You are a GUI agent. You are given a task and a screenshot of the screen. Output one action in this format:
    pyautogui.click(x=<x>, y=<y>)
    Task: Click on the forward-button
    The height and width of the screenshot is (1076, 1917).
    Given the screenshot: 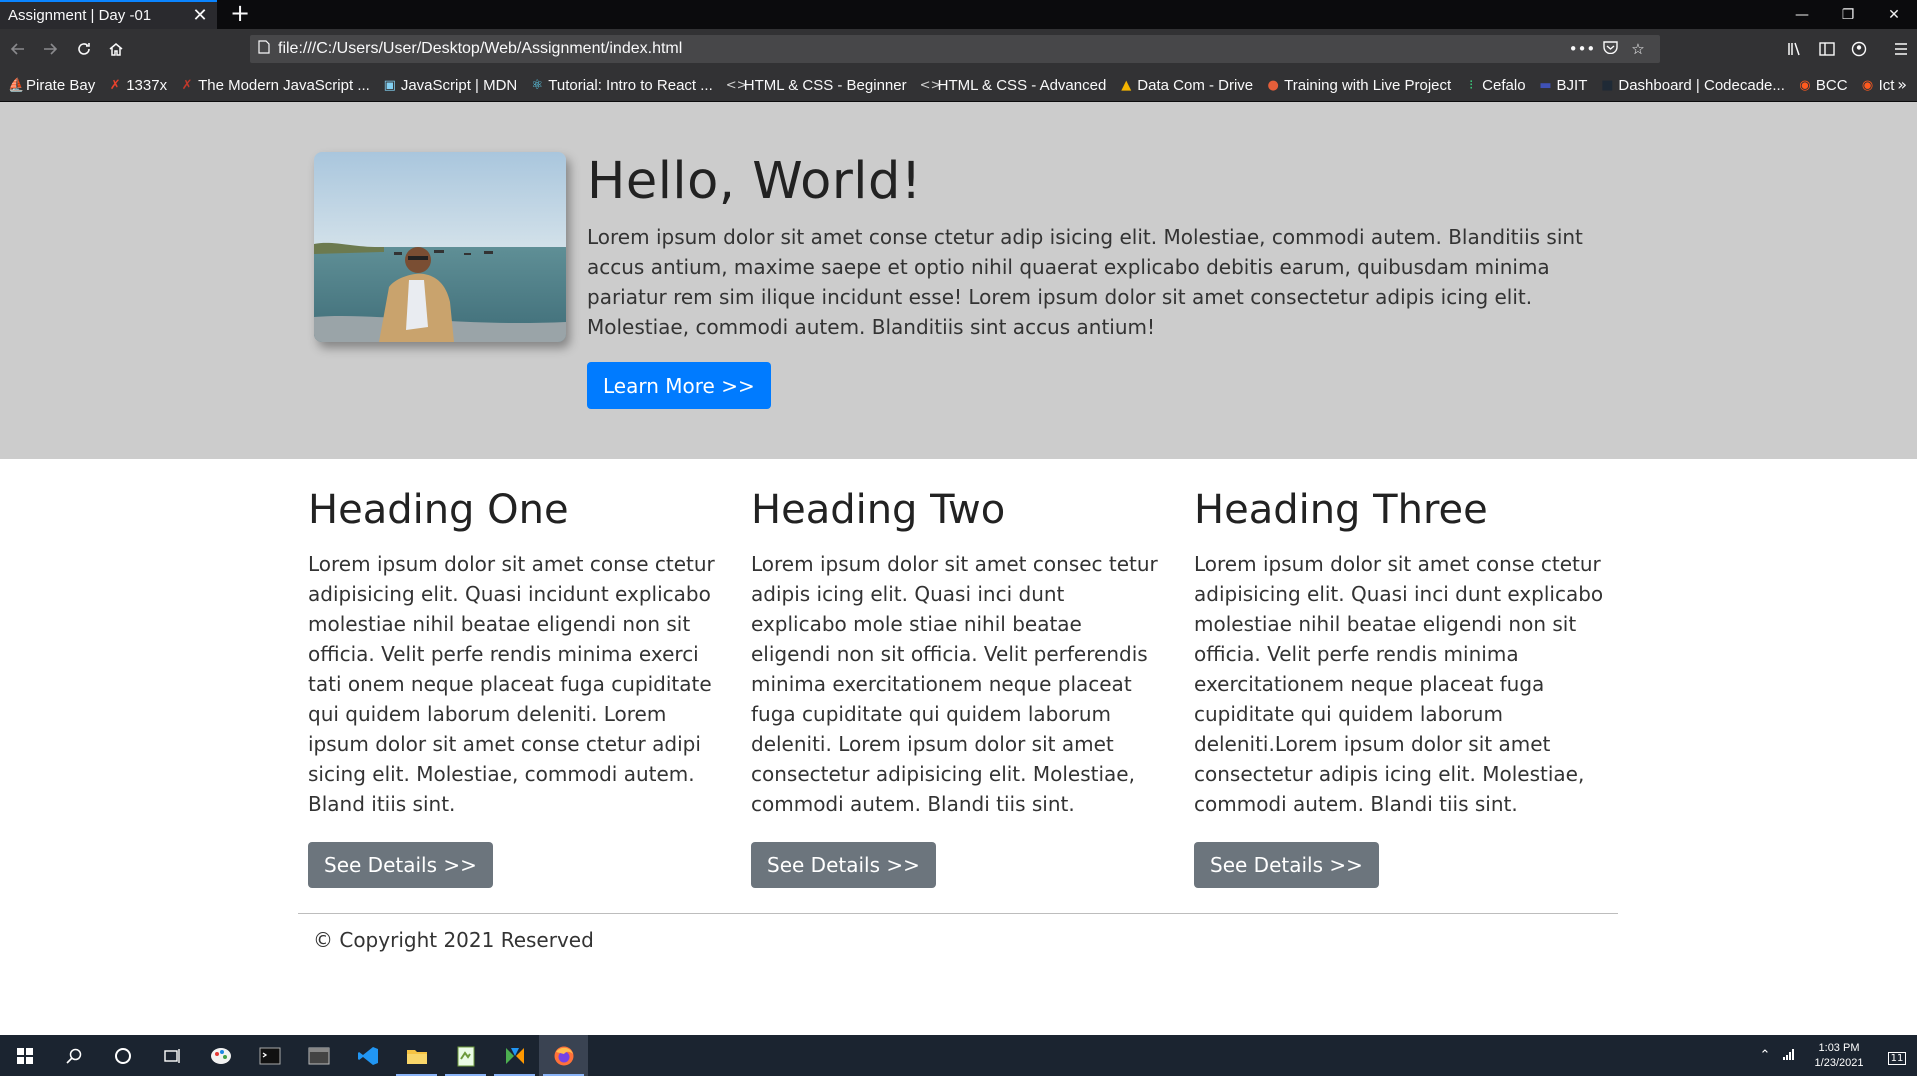 What is the action you would take?
    pyautogui.click(x=50, y=49)
    